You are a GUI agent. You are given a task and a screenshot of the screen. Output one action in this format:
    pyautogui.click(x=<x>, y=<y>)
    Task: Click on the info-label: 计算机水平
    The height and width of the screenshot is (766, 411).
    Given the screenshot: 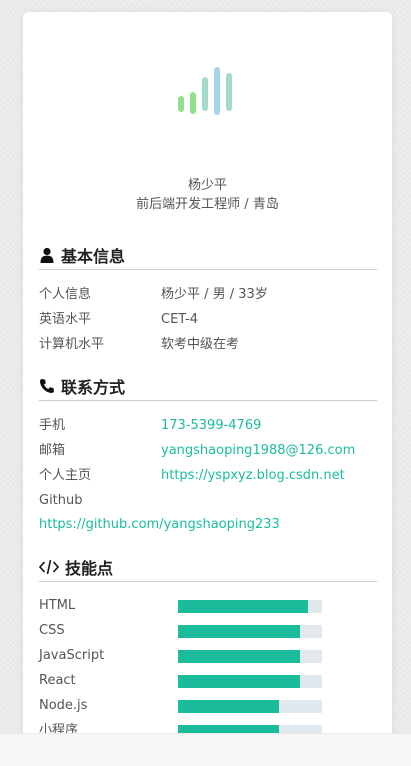 What is the action you would take?
    pyautogui.click(x=72, y=344)
    